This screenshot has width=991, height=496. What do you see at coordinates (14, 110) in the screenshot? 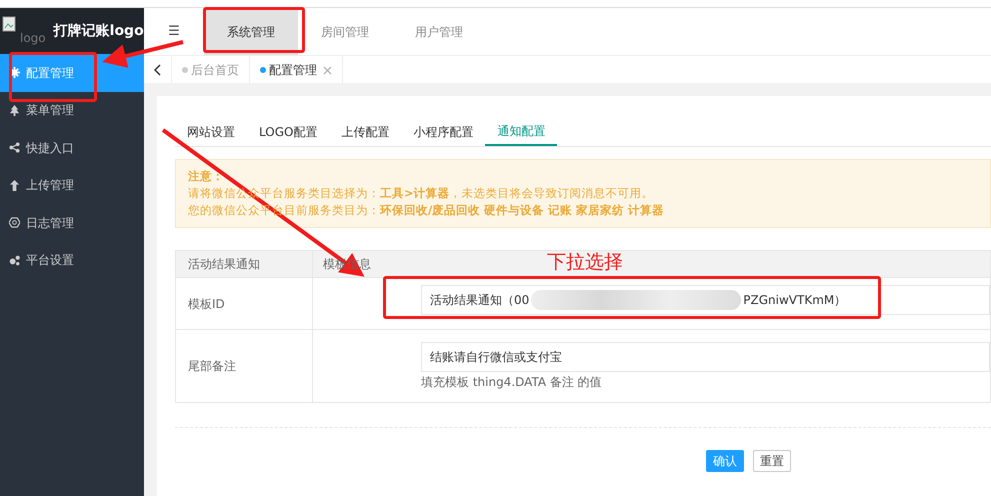
I see `tree-icon` at bounding box center [14, 110].